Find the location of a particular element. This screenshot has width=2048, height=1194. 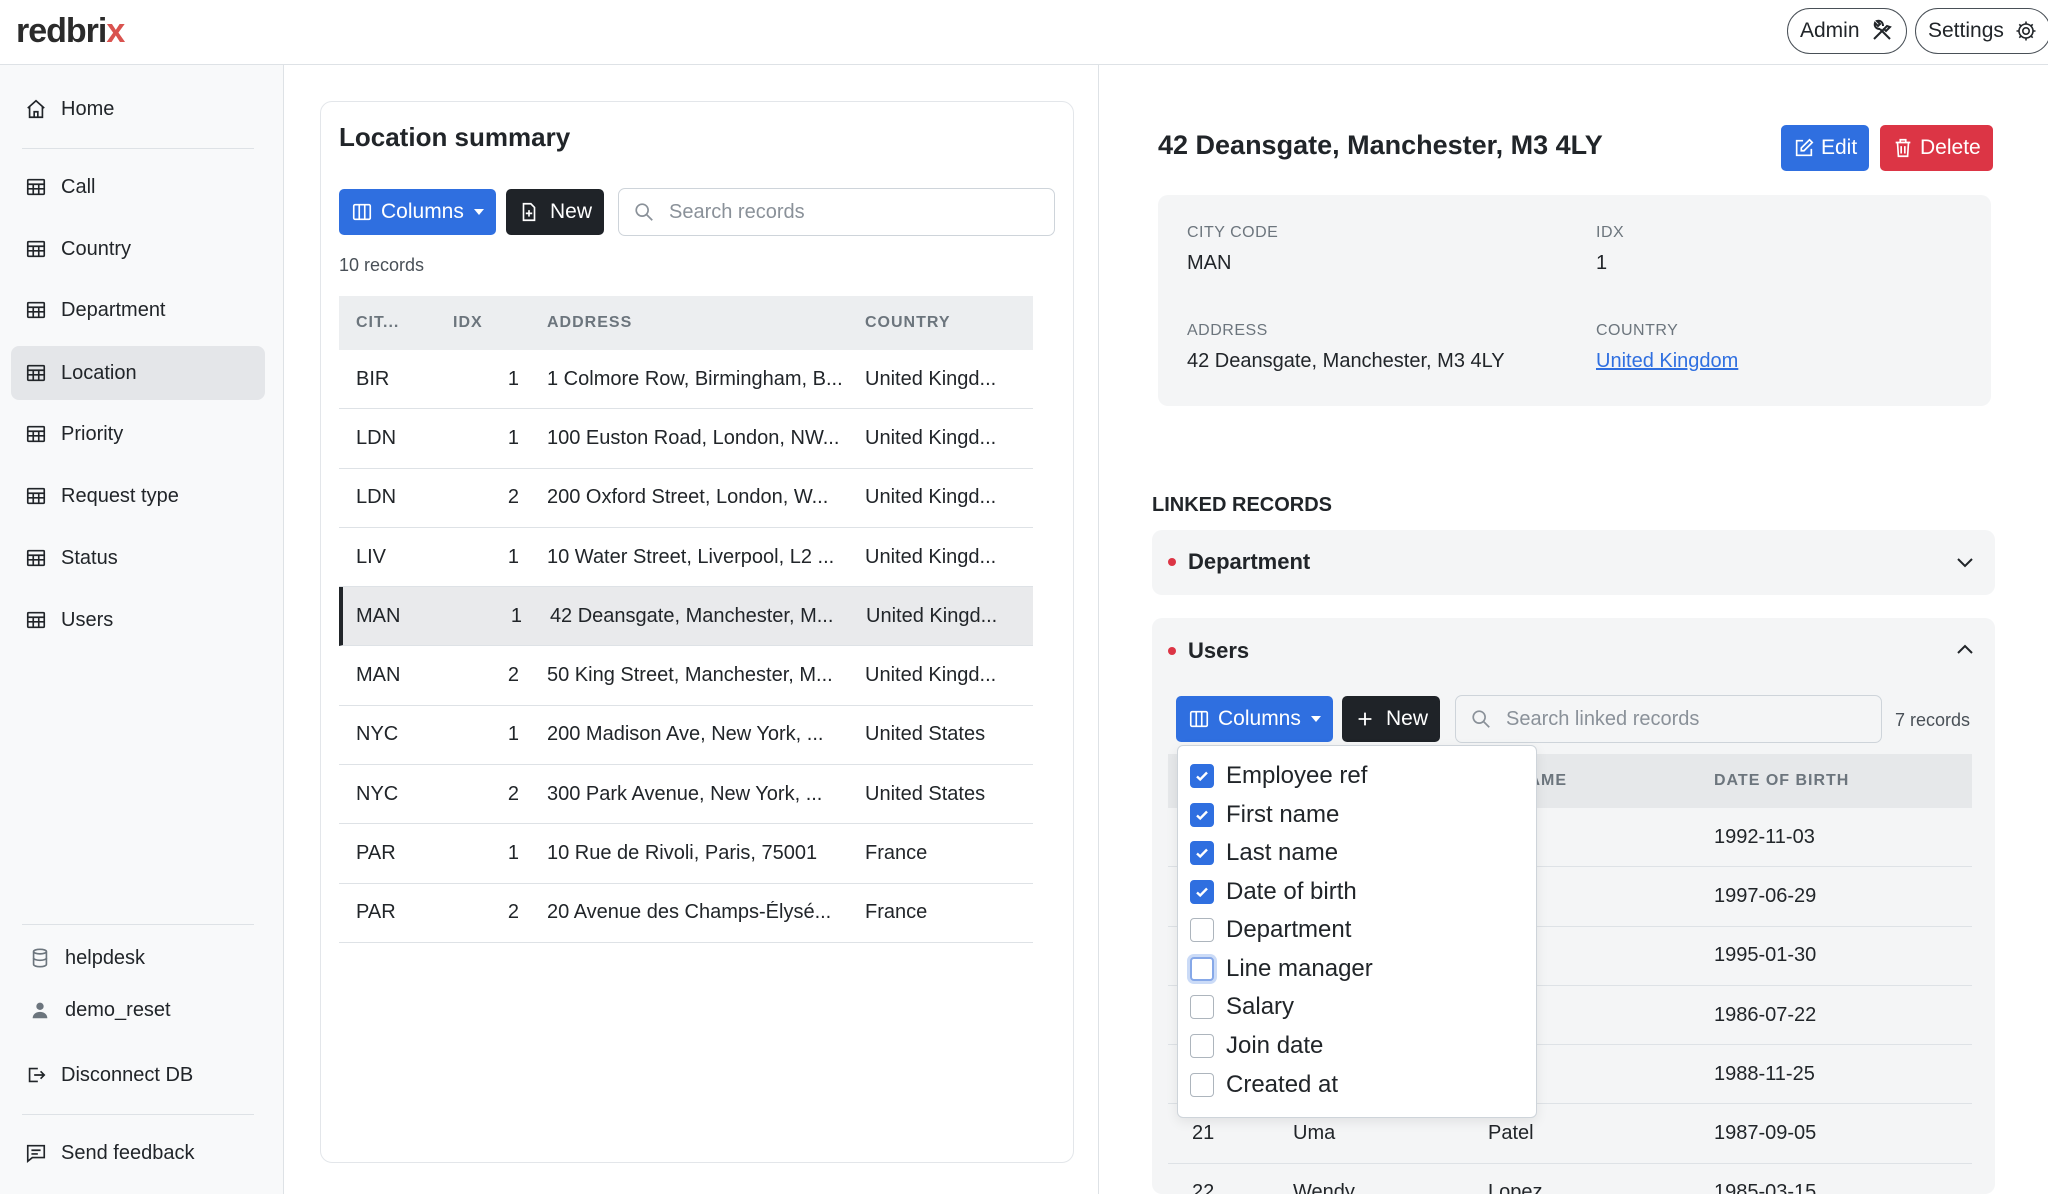

country-link: United Kingdom is located at coordinates (1667, 361).